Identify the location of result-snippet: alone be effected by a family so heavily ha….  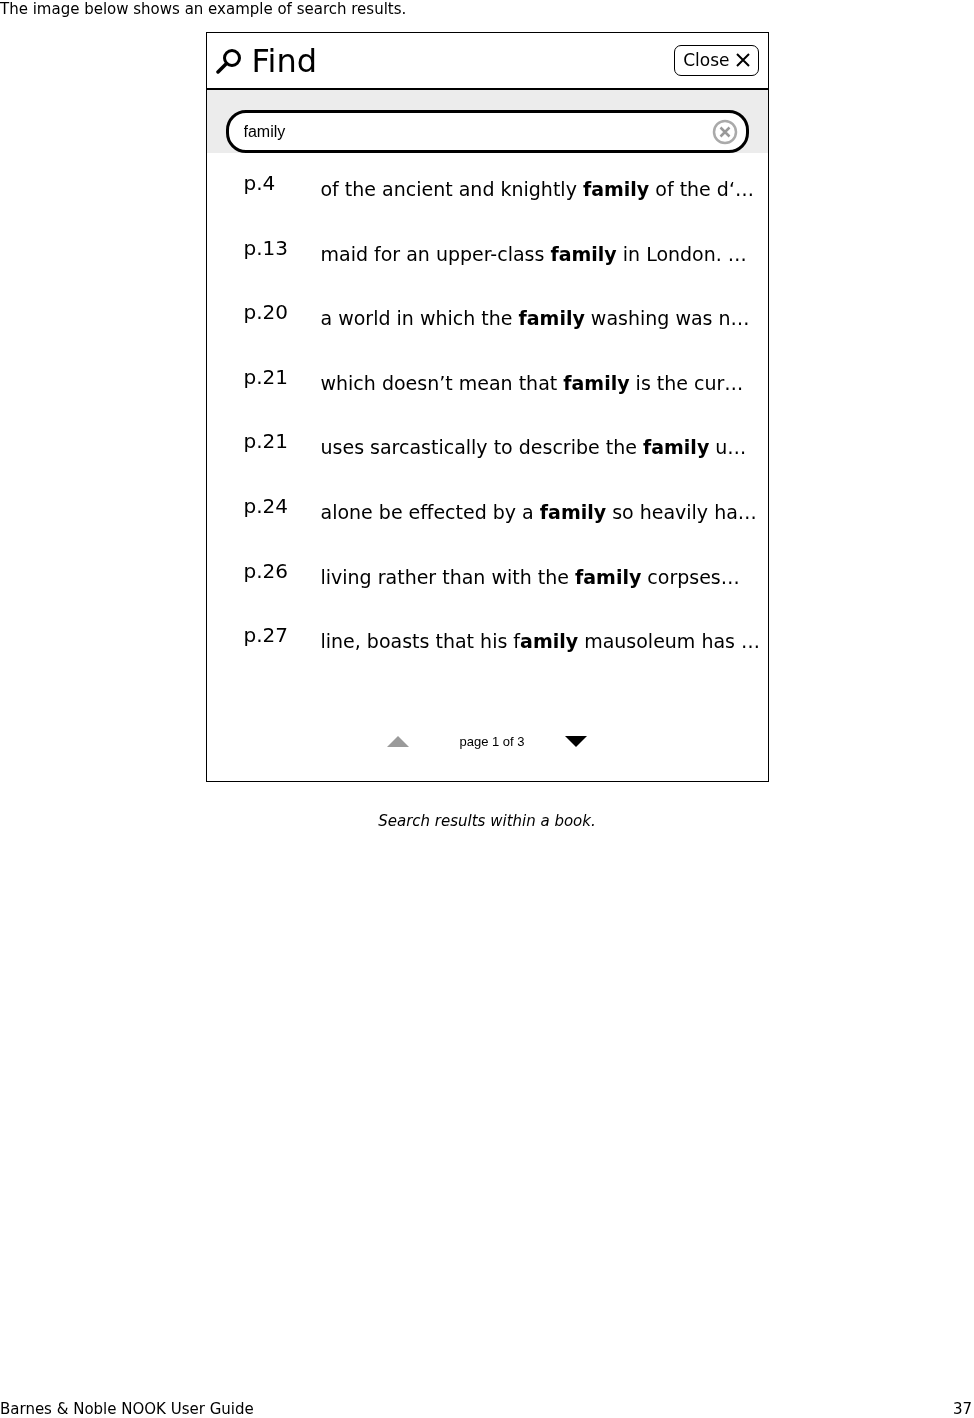
(538, 511).